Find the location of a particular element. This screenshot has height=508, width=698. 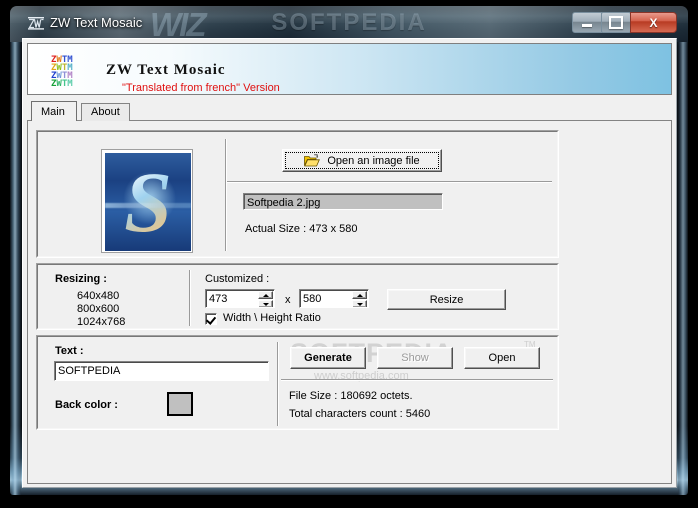

height-stepper is located at coordinates (359, 299).